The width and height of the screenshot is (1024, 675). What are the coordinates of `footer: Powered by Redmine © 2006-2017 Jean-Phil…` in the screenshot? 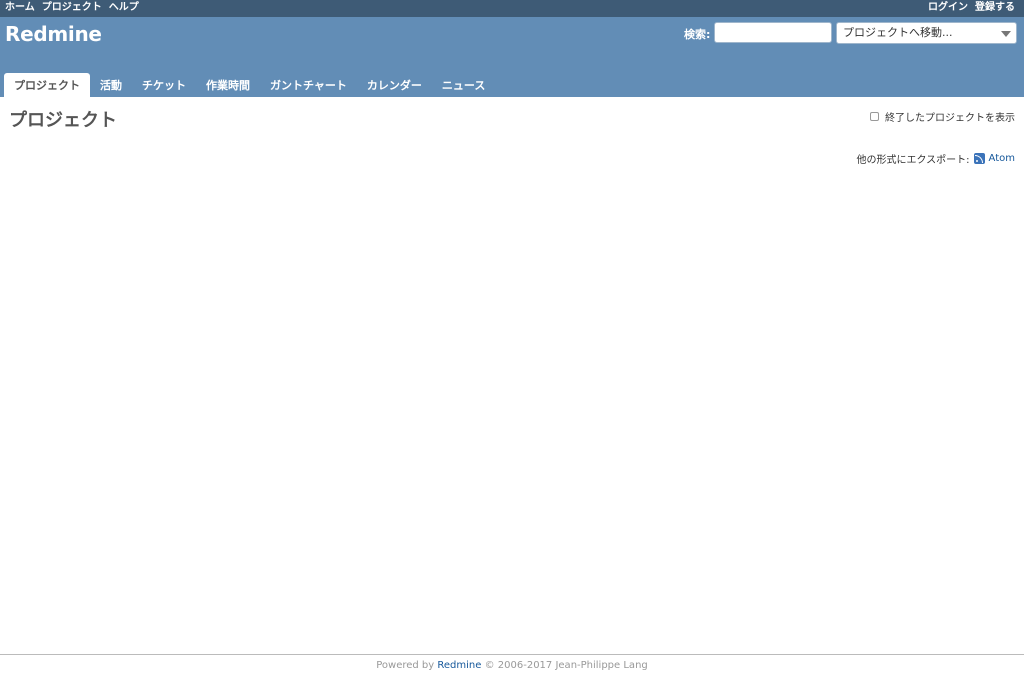 It's located at (512, 664).